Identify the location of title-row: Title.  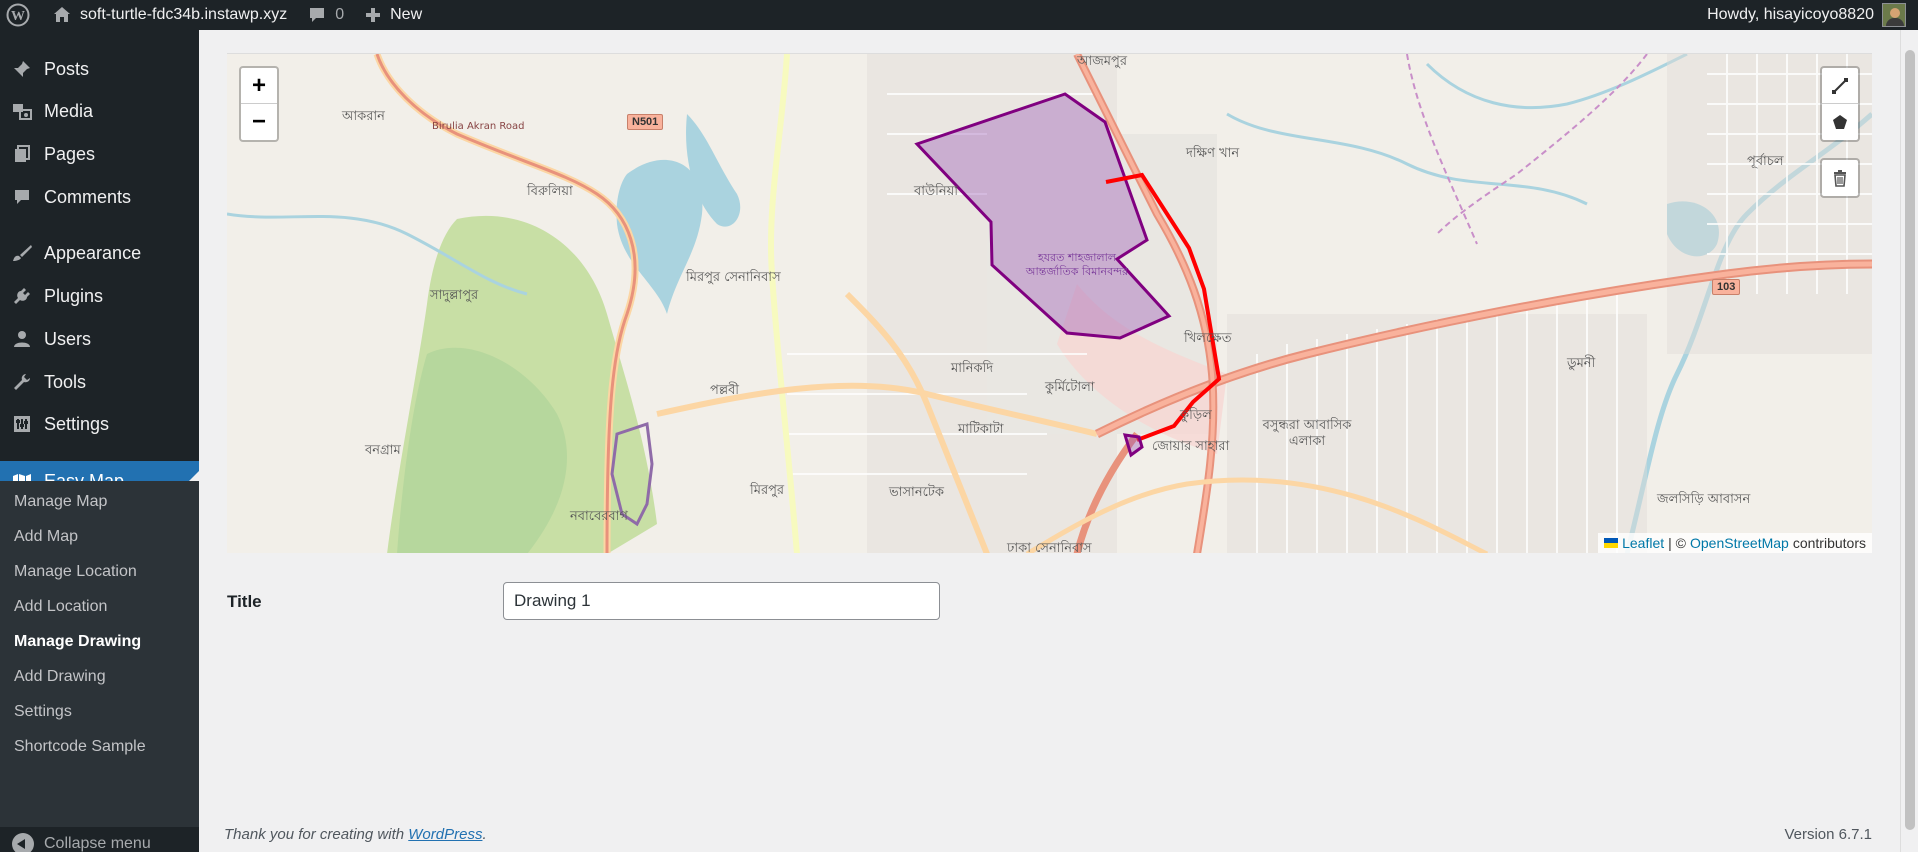
(607, 602).